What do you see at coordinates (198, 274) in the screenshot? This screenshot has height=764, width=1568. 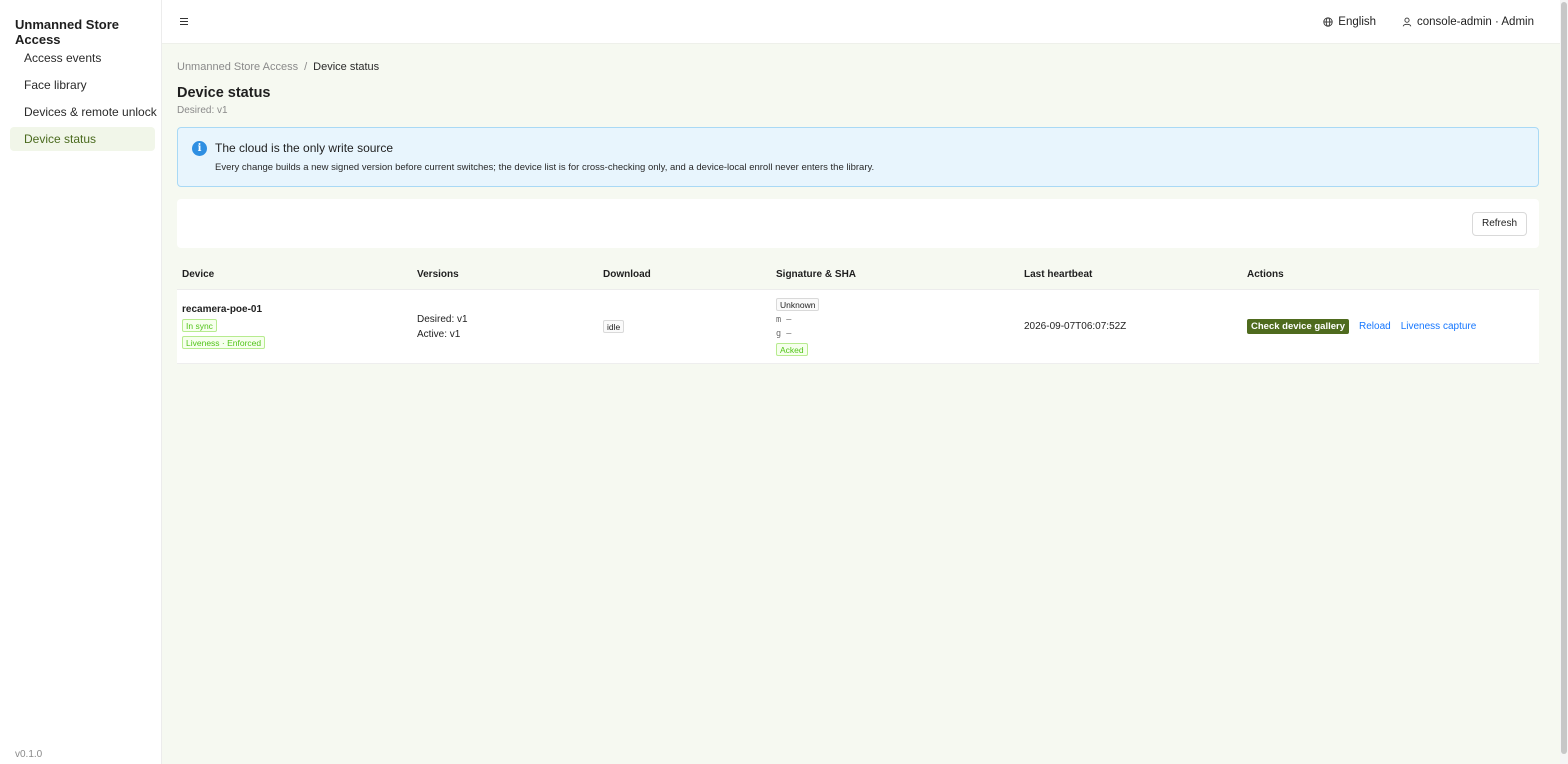 I see `column-header-device: Device` at bounding box center [198, 274].